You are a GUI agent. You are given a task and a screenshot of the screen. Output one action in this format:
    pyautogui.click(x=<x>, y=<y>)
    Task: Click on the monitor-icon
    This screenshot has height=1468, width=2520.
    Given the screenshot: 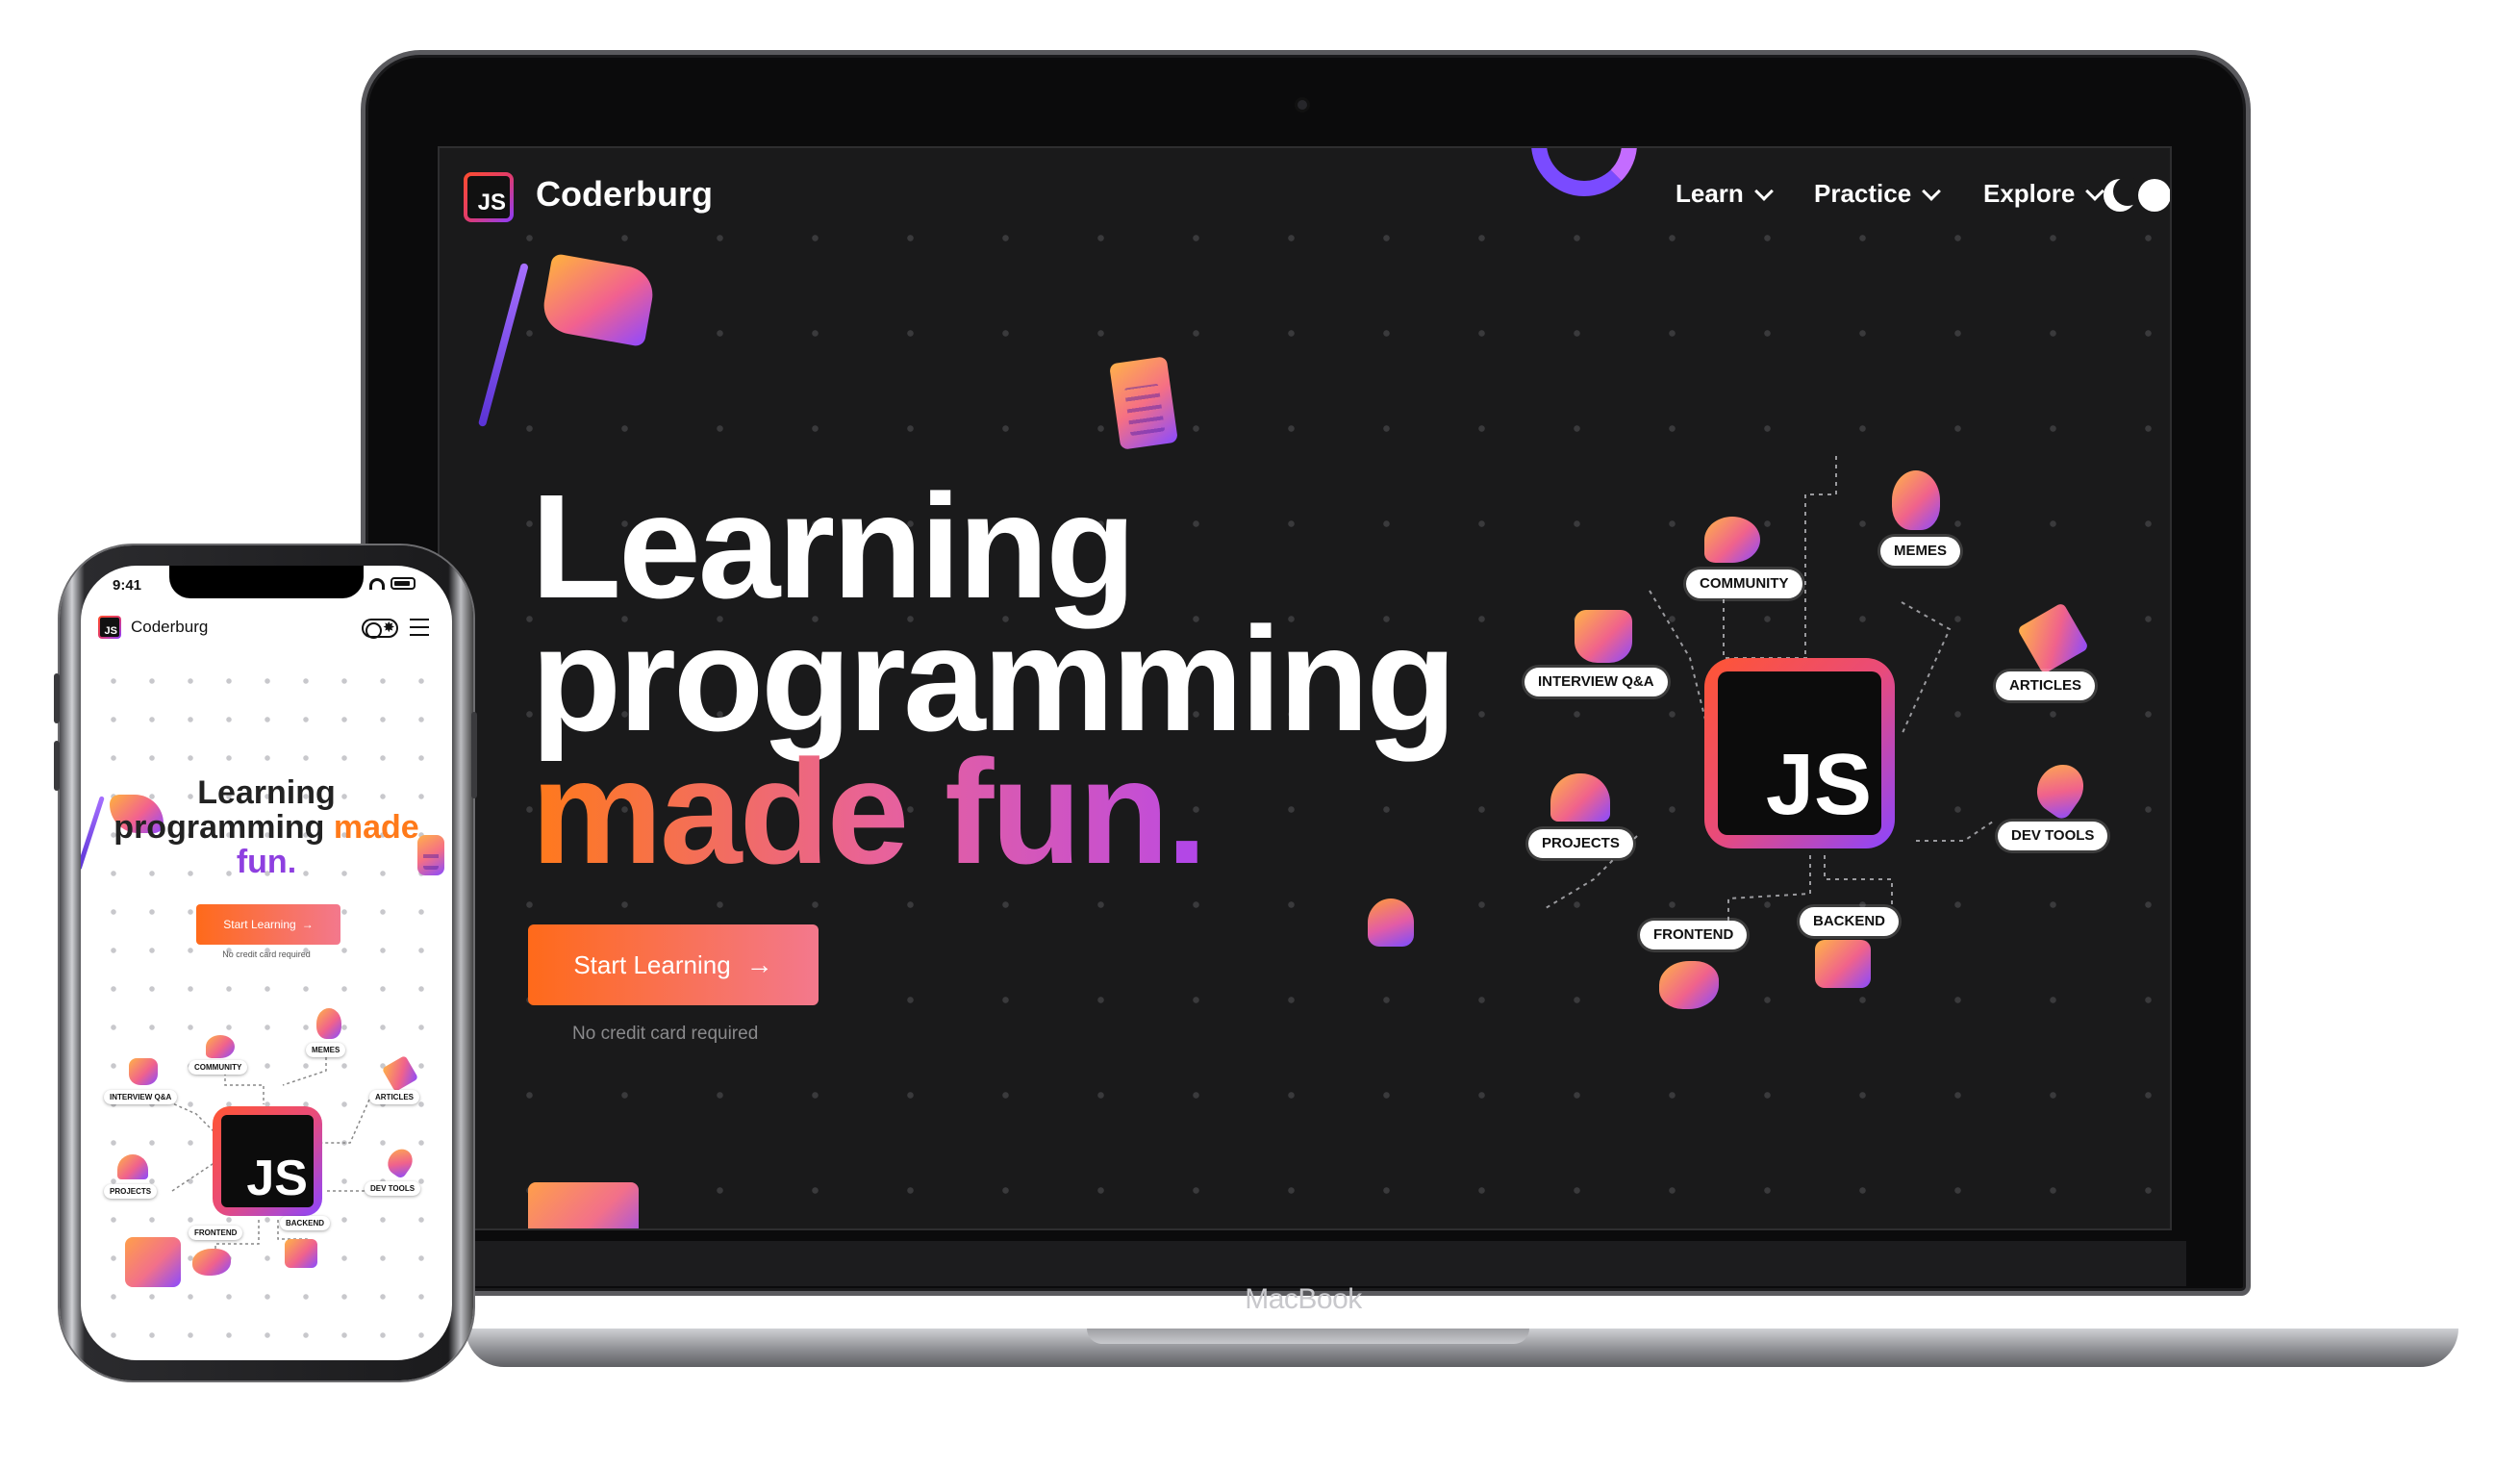 What is the action you would take?
    pyautogui.click(x=153, y=1262)
    